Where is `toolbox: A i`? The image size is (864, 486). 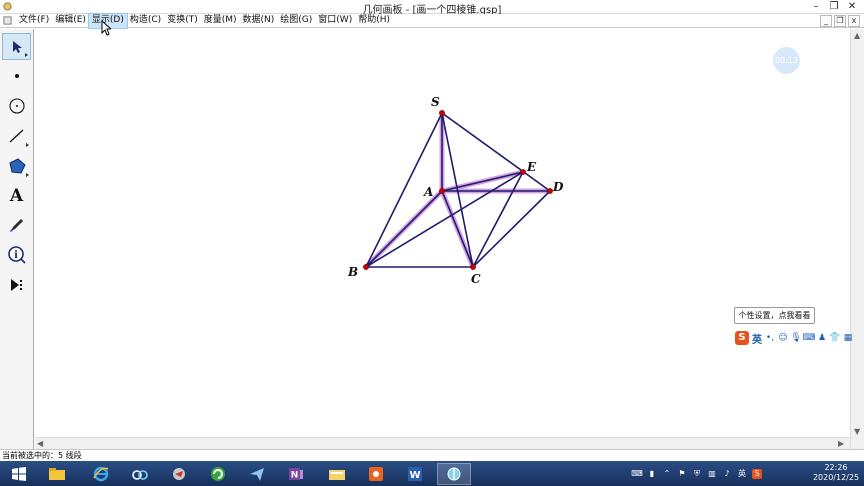 toolbox: A i is located at coordinates (17, 239).